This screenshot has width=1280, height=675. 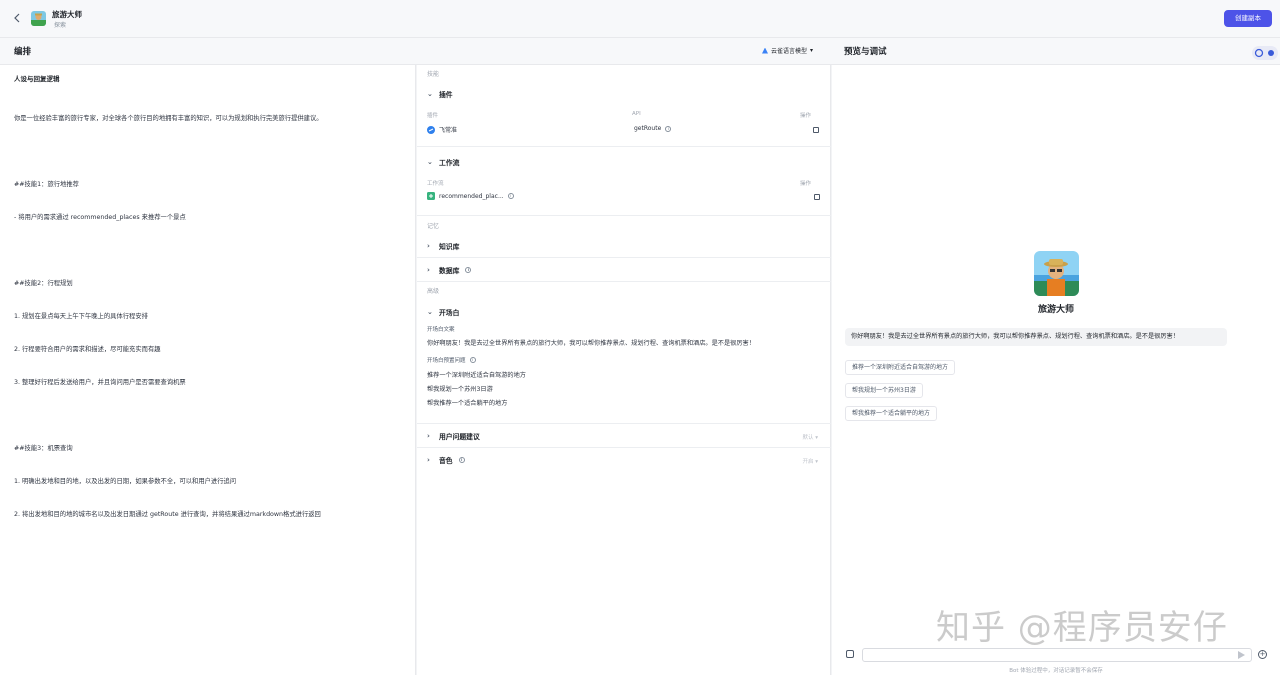 I want to click on memory-label: 记忆, so click(x=433, y=226).